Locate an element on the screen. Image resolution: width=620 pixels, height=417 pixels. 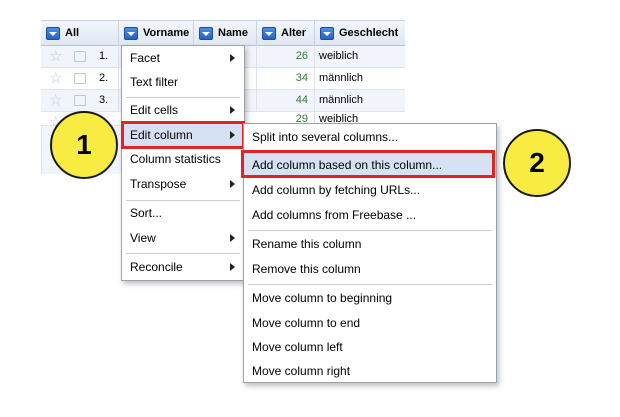
menu-item-label: Move column right is located at coordinates (301, 371).